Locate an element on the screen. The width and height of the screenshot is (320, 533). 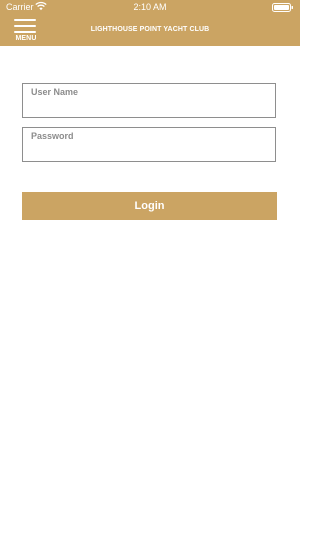
hamburger-menu-icon is located at coordinates (25, 20).